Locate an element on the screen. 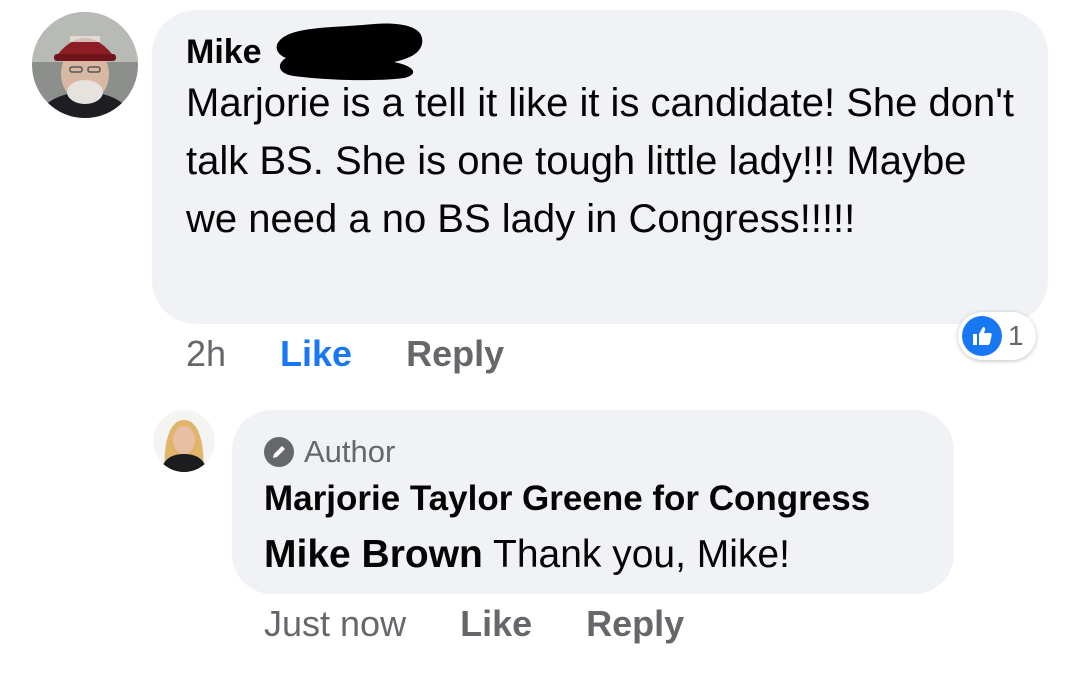 This screenshot has height=678, width=1080. reply-actions: Just now Like Reply is located at coordinates (474, 624).